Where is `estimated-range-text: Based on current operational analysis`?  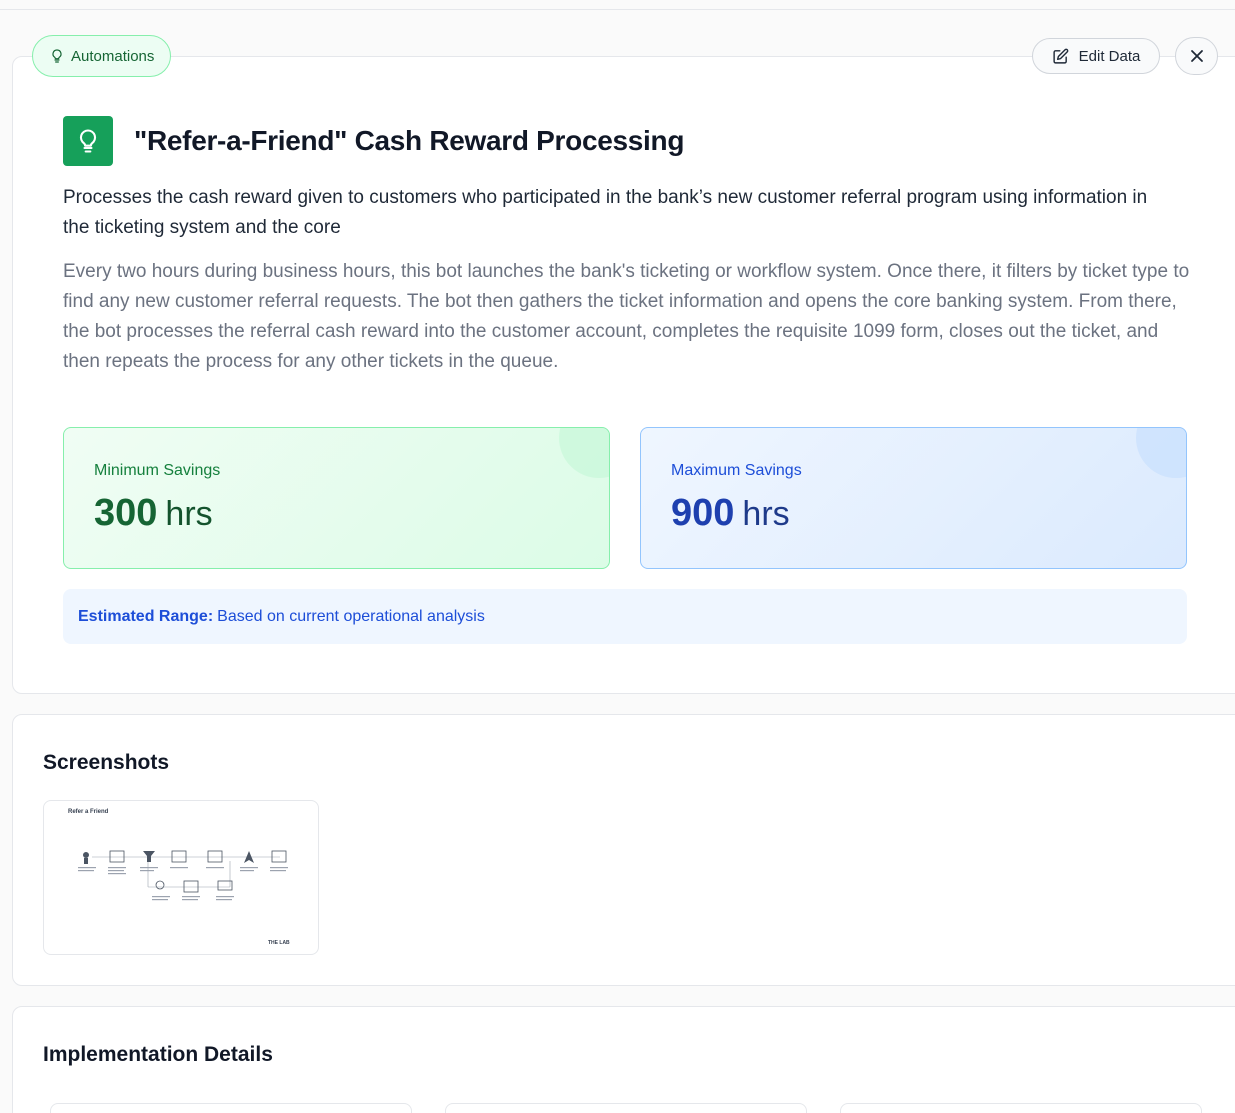 estimated-range-text: Based on current operational analysis is located at coordinates (351, 616).